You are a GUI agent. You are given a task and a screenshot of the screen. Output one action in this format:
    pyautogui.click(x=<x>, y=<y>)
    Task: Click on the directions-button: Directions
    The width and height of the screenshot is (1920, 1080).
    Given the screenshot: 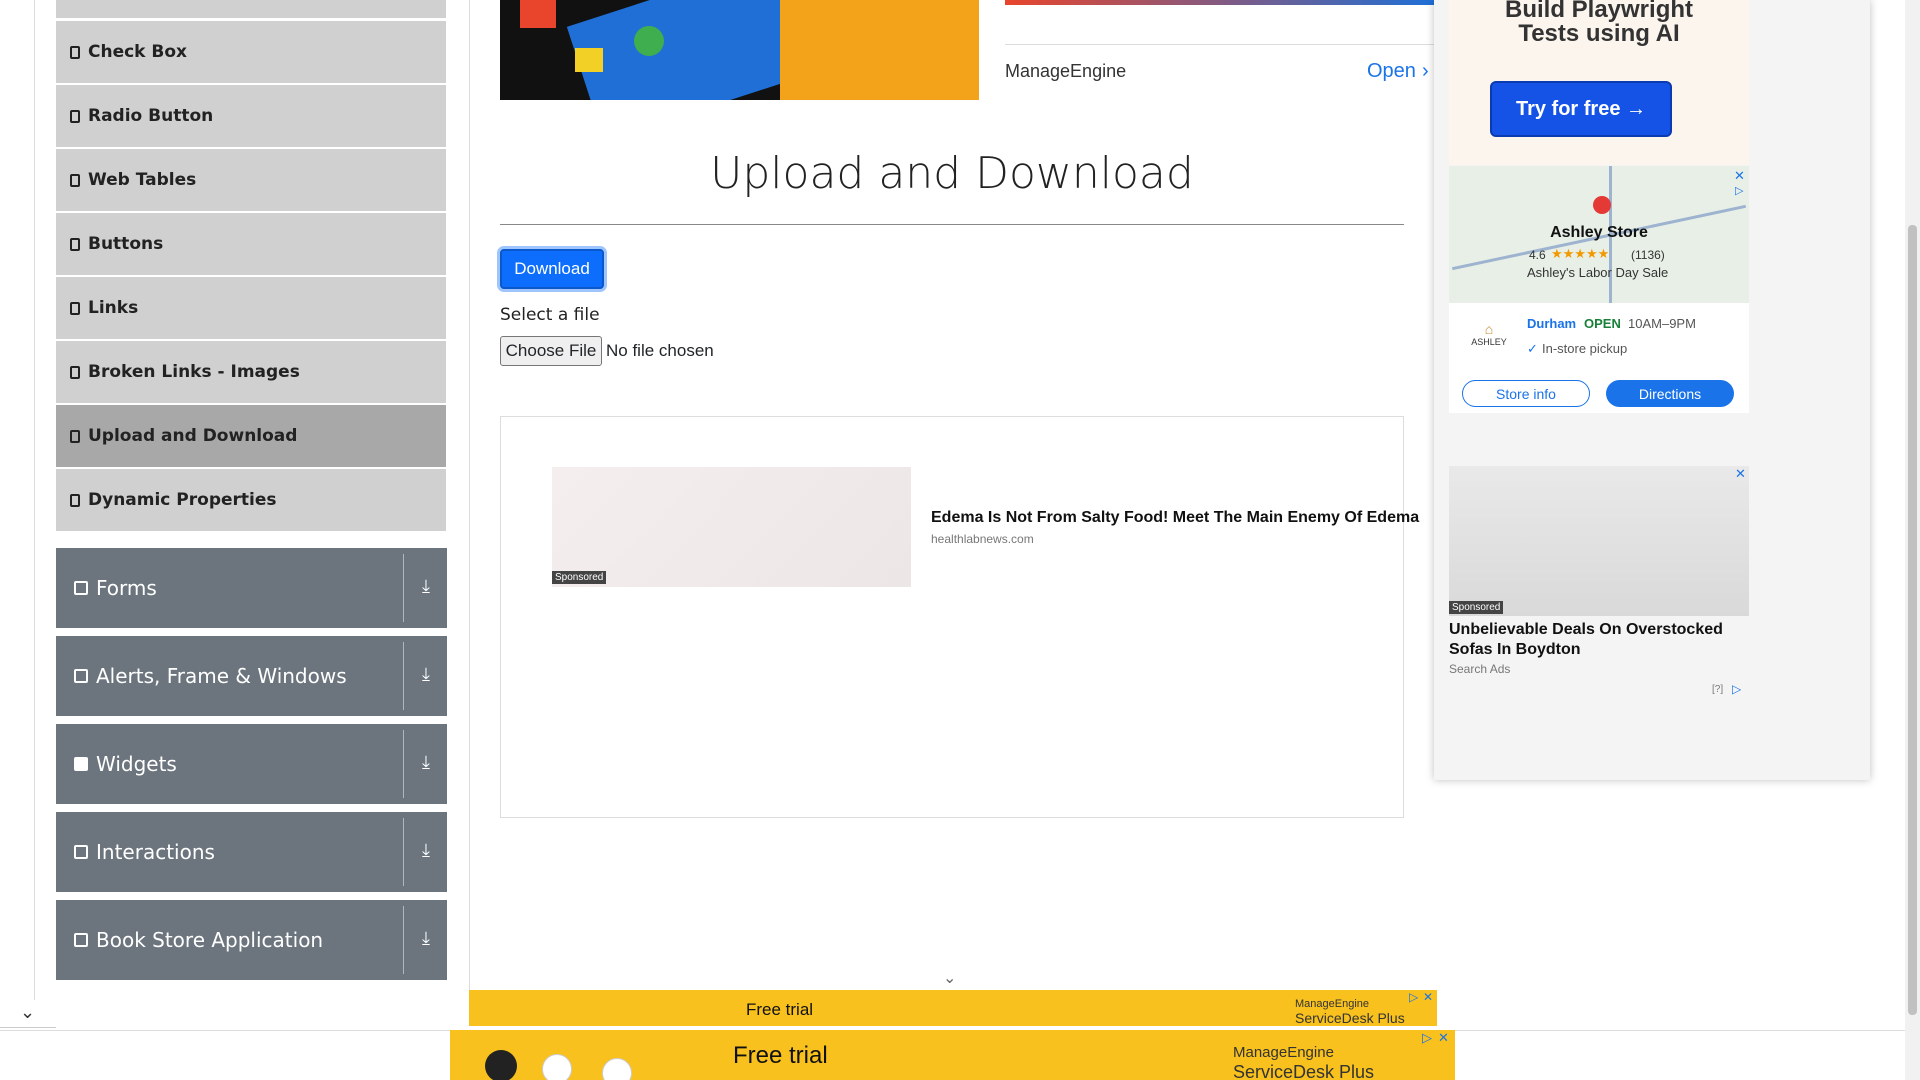 What is the action you would take?
    pyautogui.click(x=1670, y=393)
    